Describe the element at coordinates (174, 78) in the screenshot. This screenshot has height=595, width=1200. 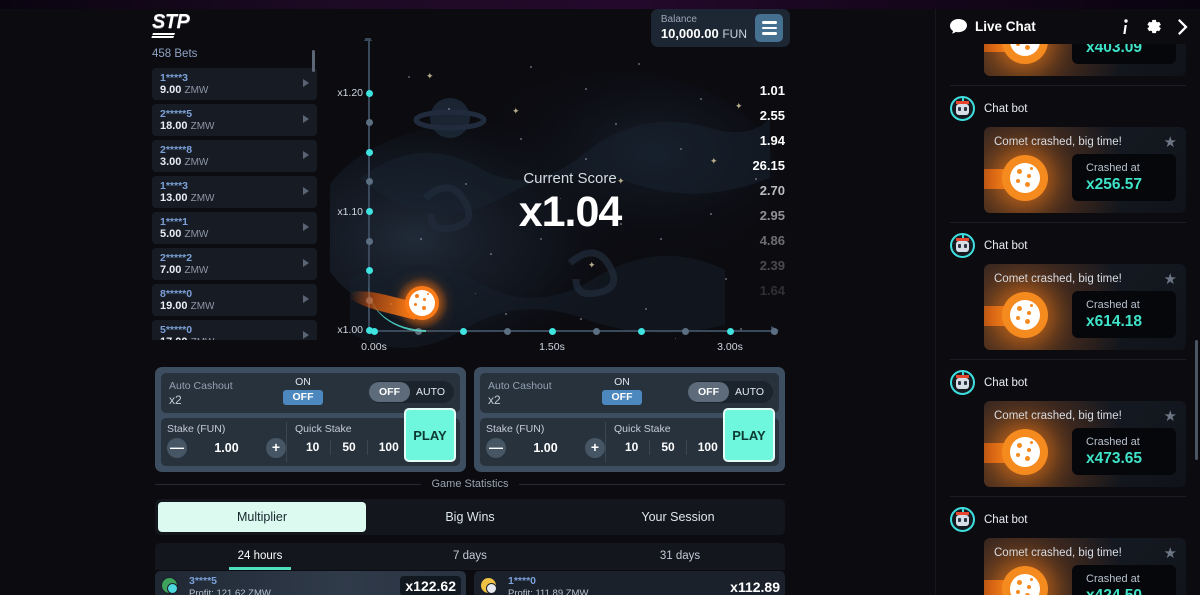
I see `bet-user: 1****3` at that location.